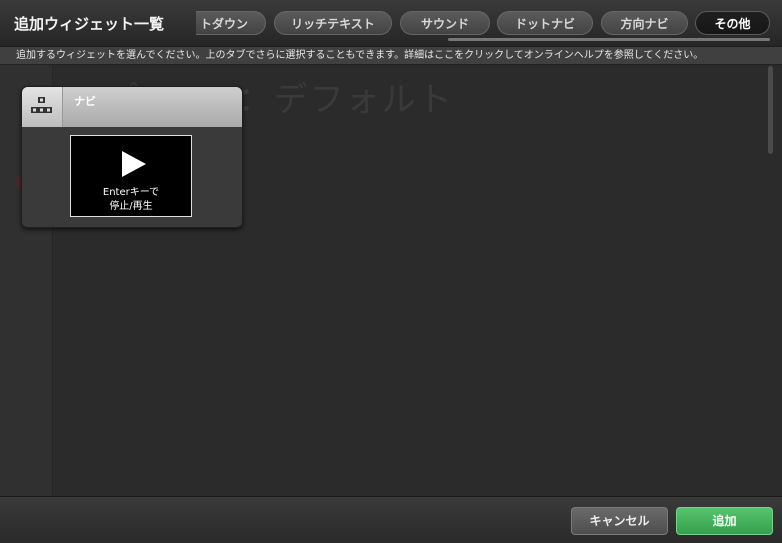  What do you see at coordinates (131, 192) in the screenshot?
I see `widget-description-line1: Enterキーで` at bounding box center [131, 192].